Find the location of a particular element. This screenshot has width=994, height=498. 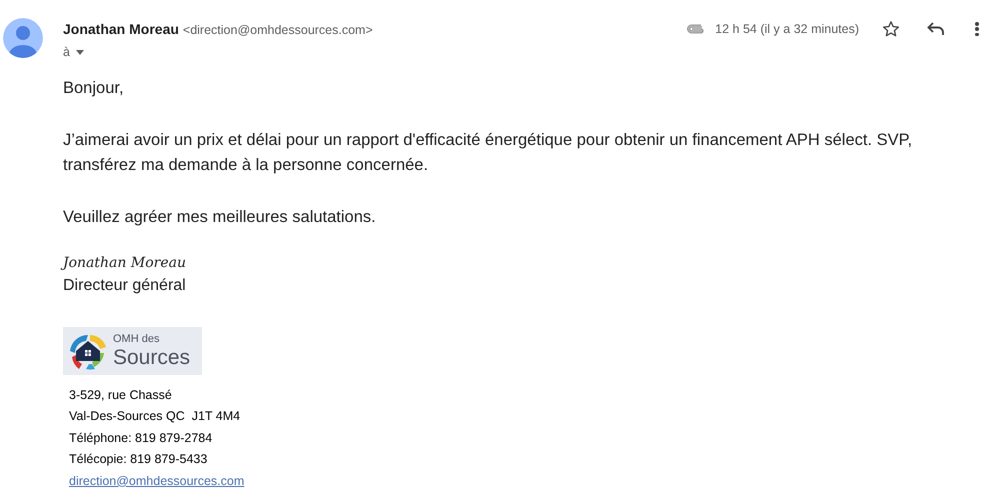

message-paragraph: Veuillez agréer mes meilleures salutations. is located at coordinates (220, 217).